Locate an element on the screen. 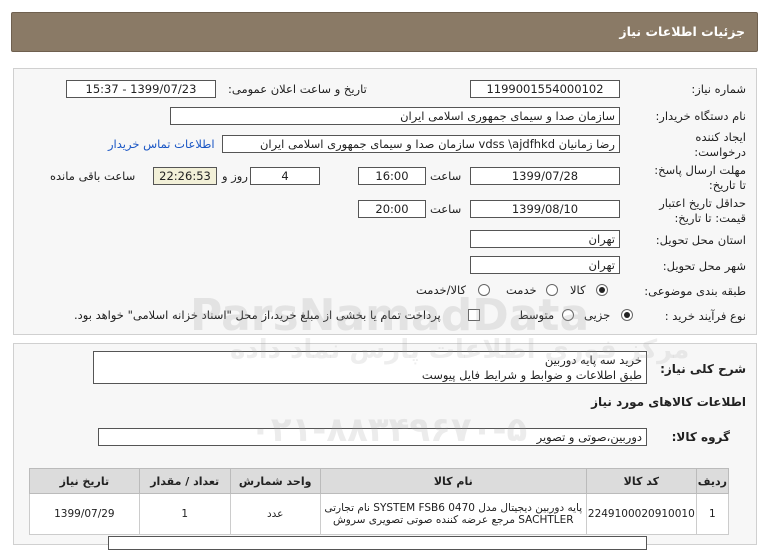  process-radio-minor is located at coordinates (627, 315).